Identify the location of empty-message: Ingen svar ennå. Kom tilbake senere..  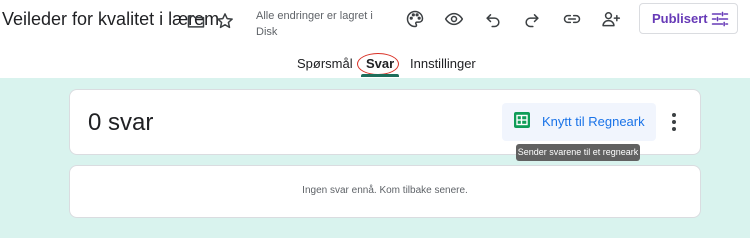
(385, 190).